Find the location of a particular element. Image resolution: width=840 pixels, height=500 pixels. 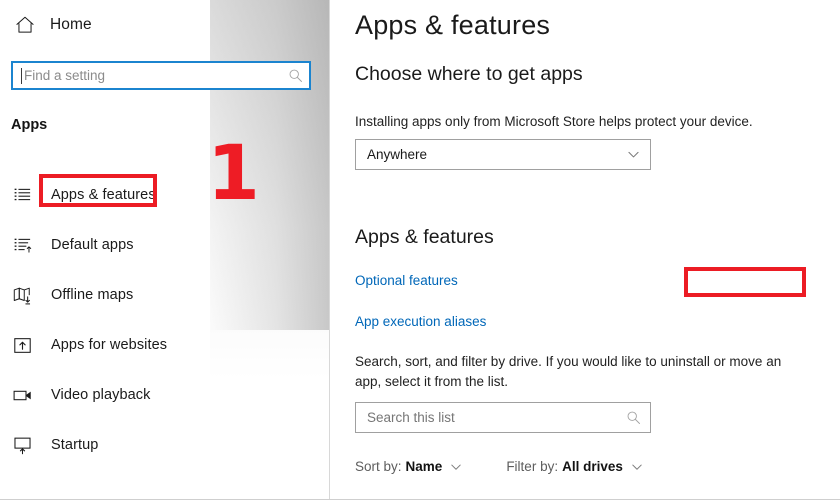

sidebar-item-label: Video playback is located at coordinates (101, 395).